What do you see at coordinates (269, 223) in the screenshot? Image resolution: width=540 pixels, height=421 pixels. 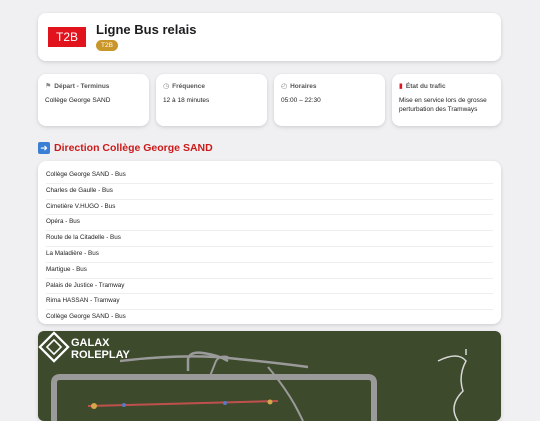 I see `list-item: Opéra - Bus` at bounding box center [269, 223].